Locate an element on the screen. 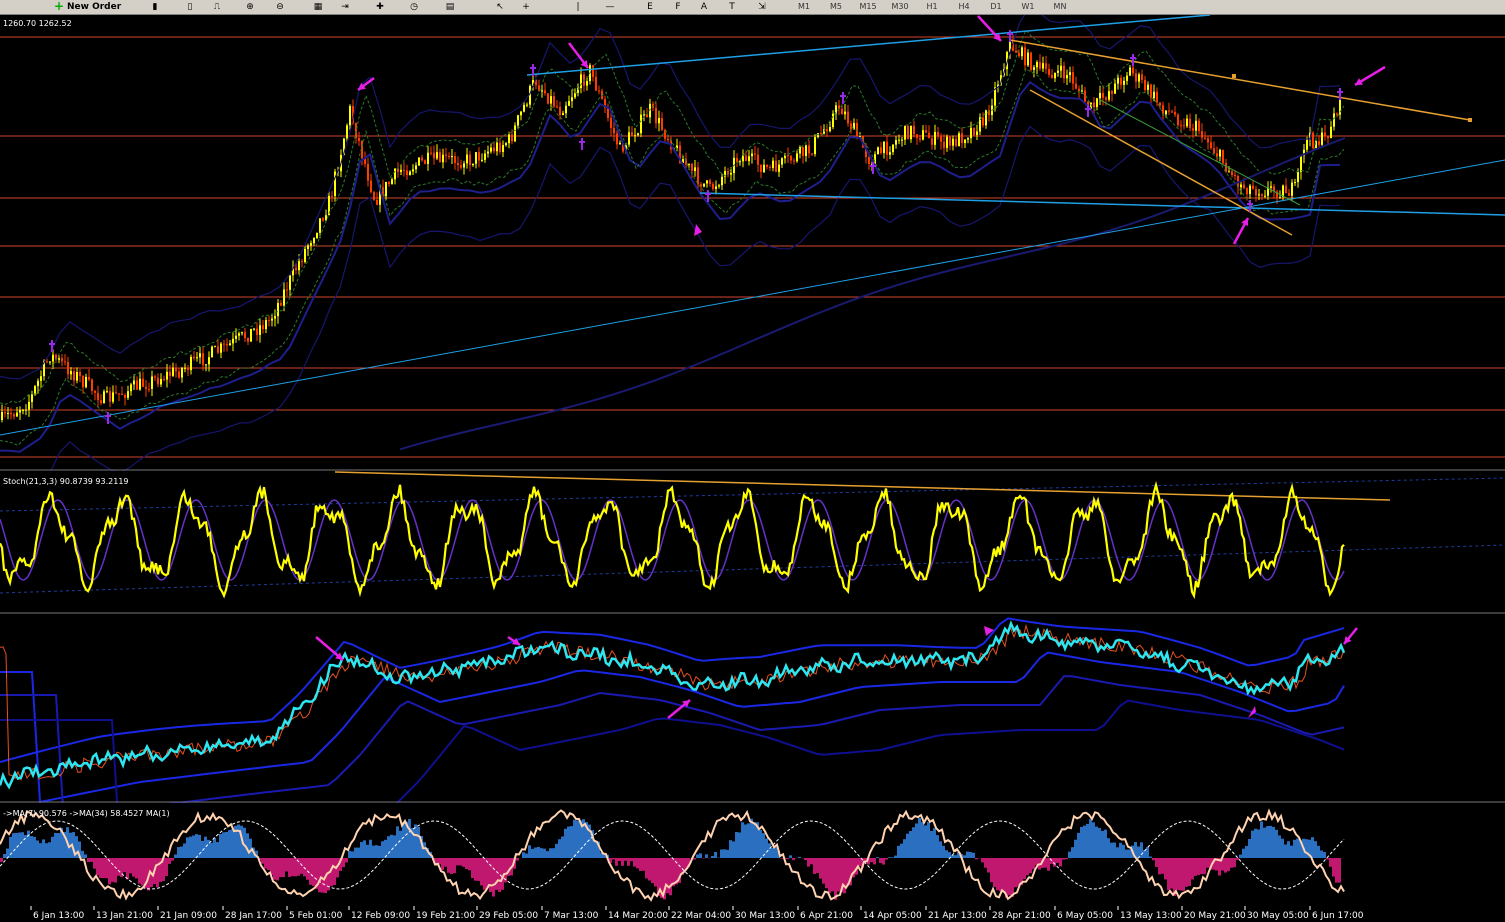 This screenshot has width=1505, height=922. timeframe-m15-button: M15 is located at coordinates (868, 7).